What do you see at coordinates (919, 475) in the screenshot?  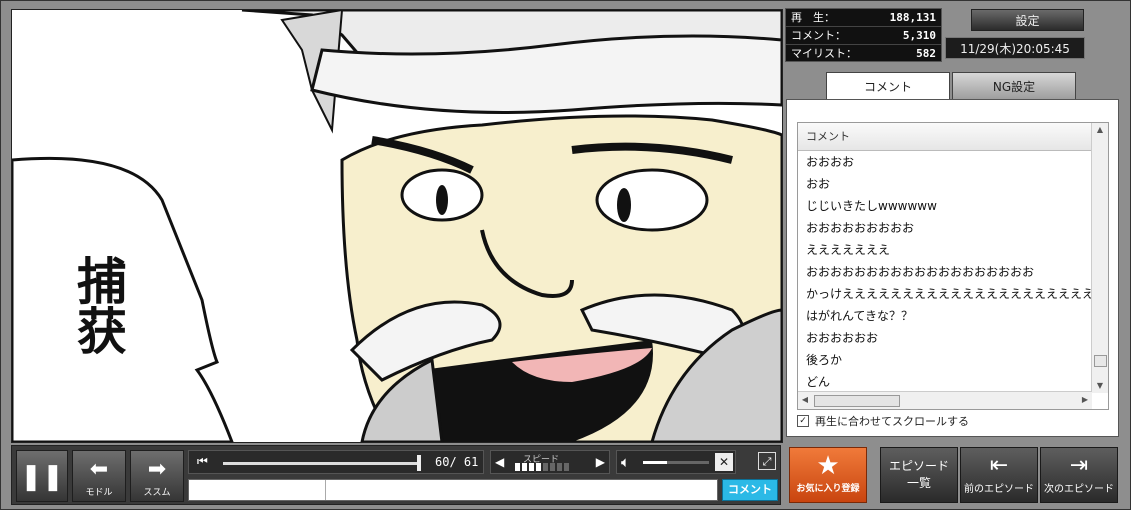 I see `episode-list-button: エピソード 一覧` at bounding box center [919, 475].